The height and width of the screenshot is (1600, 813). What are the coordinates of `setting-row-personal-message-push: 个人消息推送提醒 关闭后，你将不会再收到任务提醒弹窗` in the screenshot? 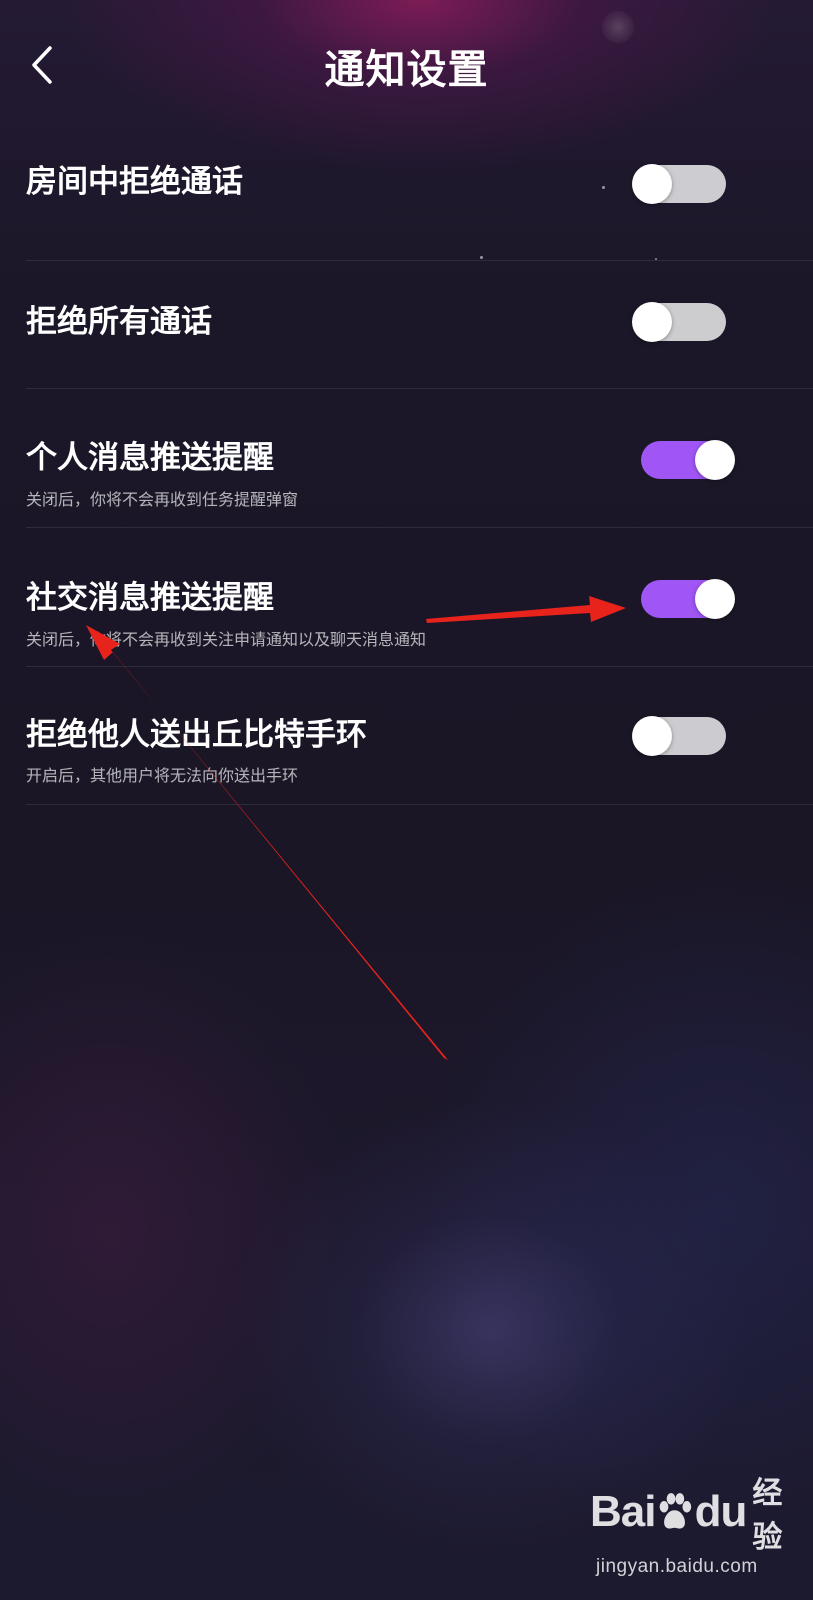 It's located at (406, 458).